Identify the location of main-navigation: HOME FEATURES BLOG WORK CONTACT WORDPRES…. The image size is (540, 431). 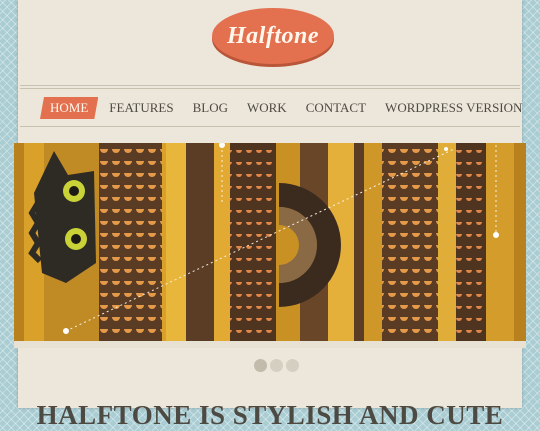
(286, 108).